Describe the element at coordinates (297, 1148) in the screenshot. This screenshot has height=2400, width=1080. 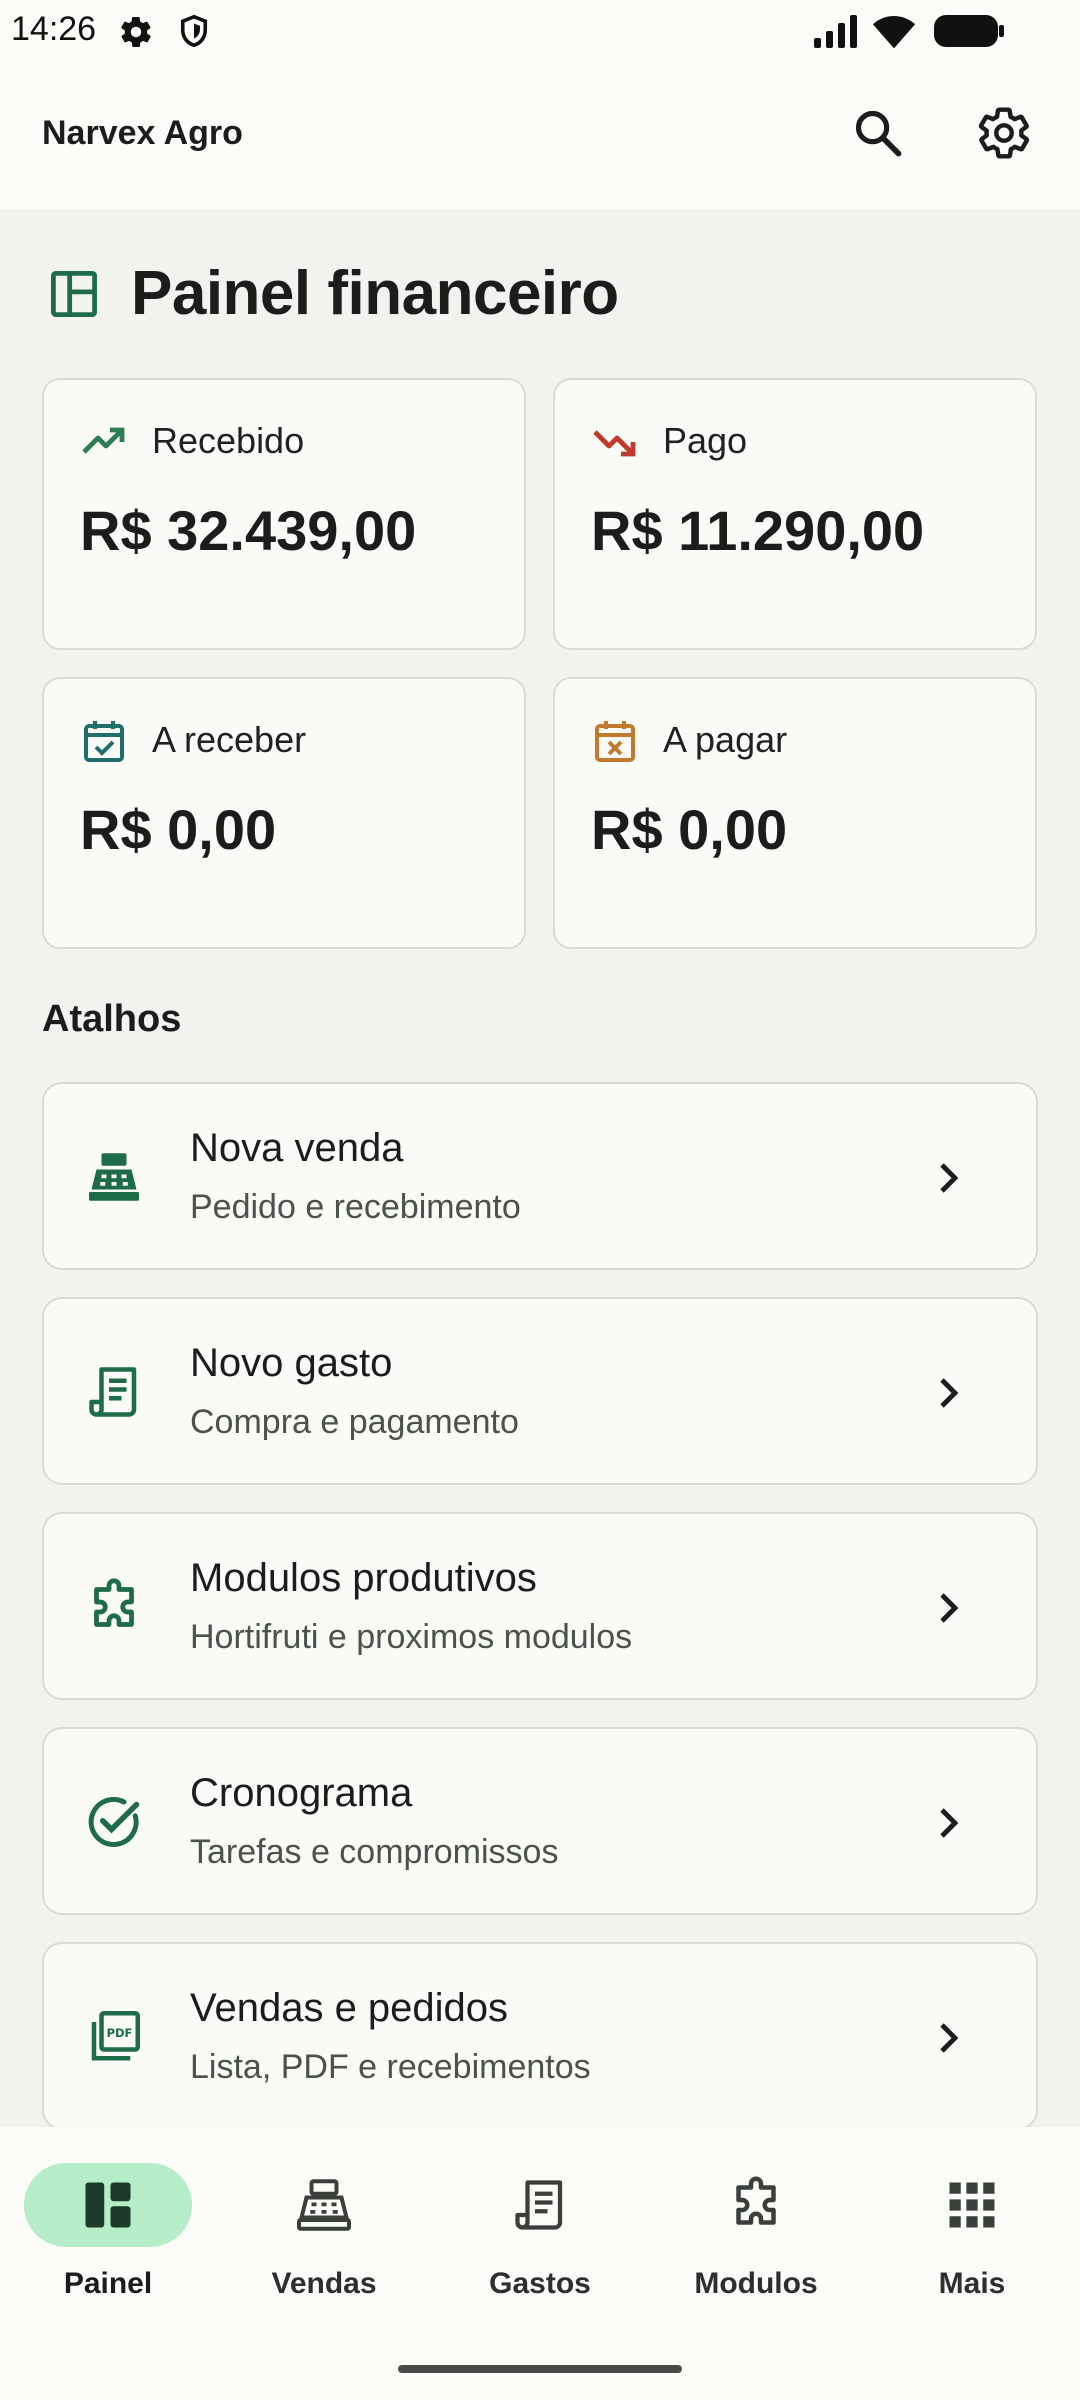
I see `shortcut-title: Nova venda` at that location.